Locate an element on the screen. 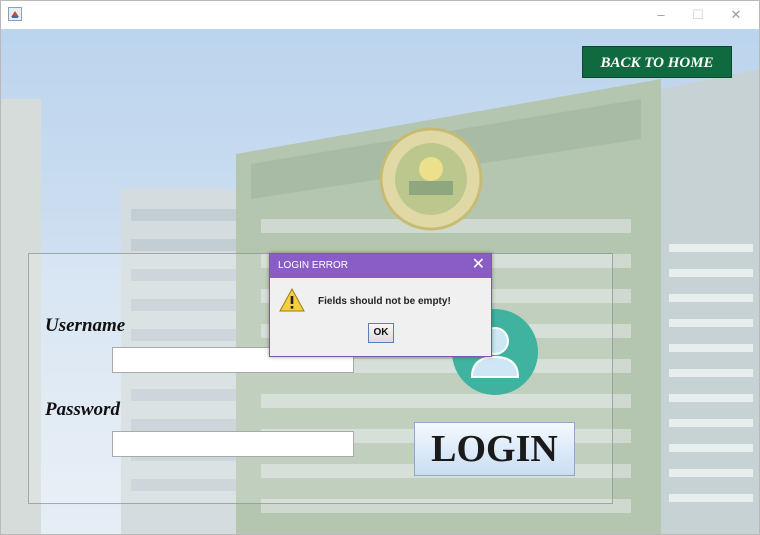  dialog-close-icon: ✕ is located at coordinates (478, 265).